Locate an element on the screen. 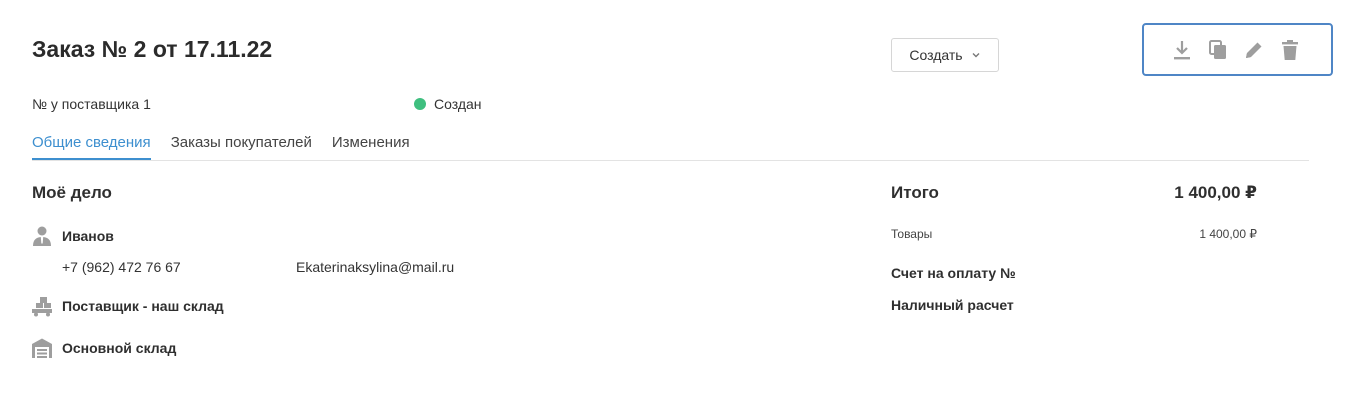 This screenshot has width=1347, height=404. delete-icon is located at coordinates (1290, 50).